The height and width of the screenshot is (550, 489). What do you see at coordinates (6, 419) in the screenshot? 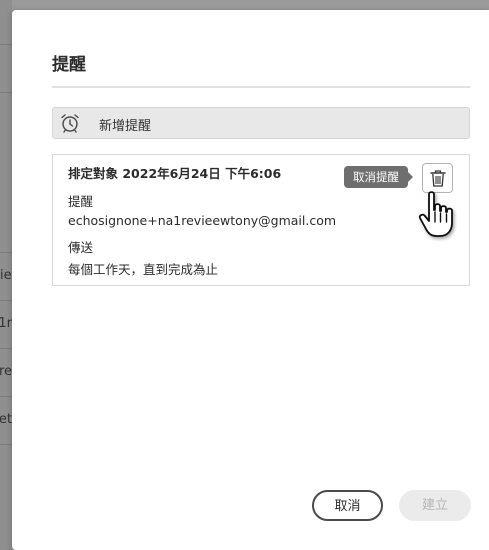
I see `bg-text-fragment: iet` at bounding box center [6, 419].